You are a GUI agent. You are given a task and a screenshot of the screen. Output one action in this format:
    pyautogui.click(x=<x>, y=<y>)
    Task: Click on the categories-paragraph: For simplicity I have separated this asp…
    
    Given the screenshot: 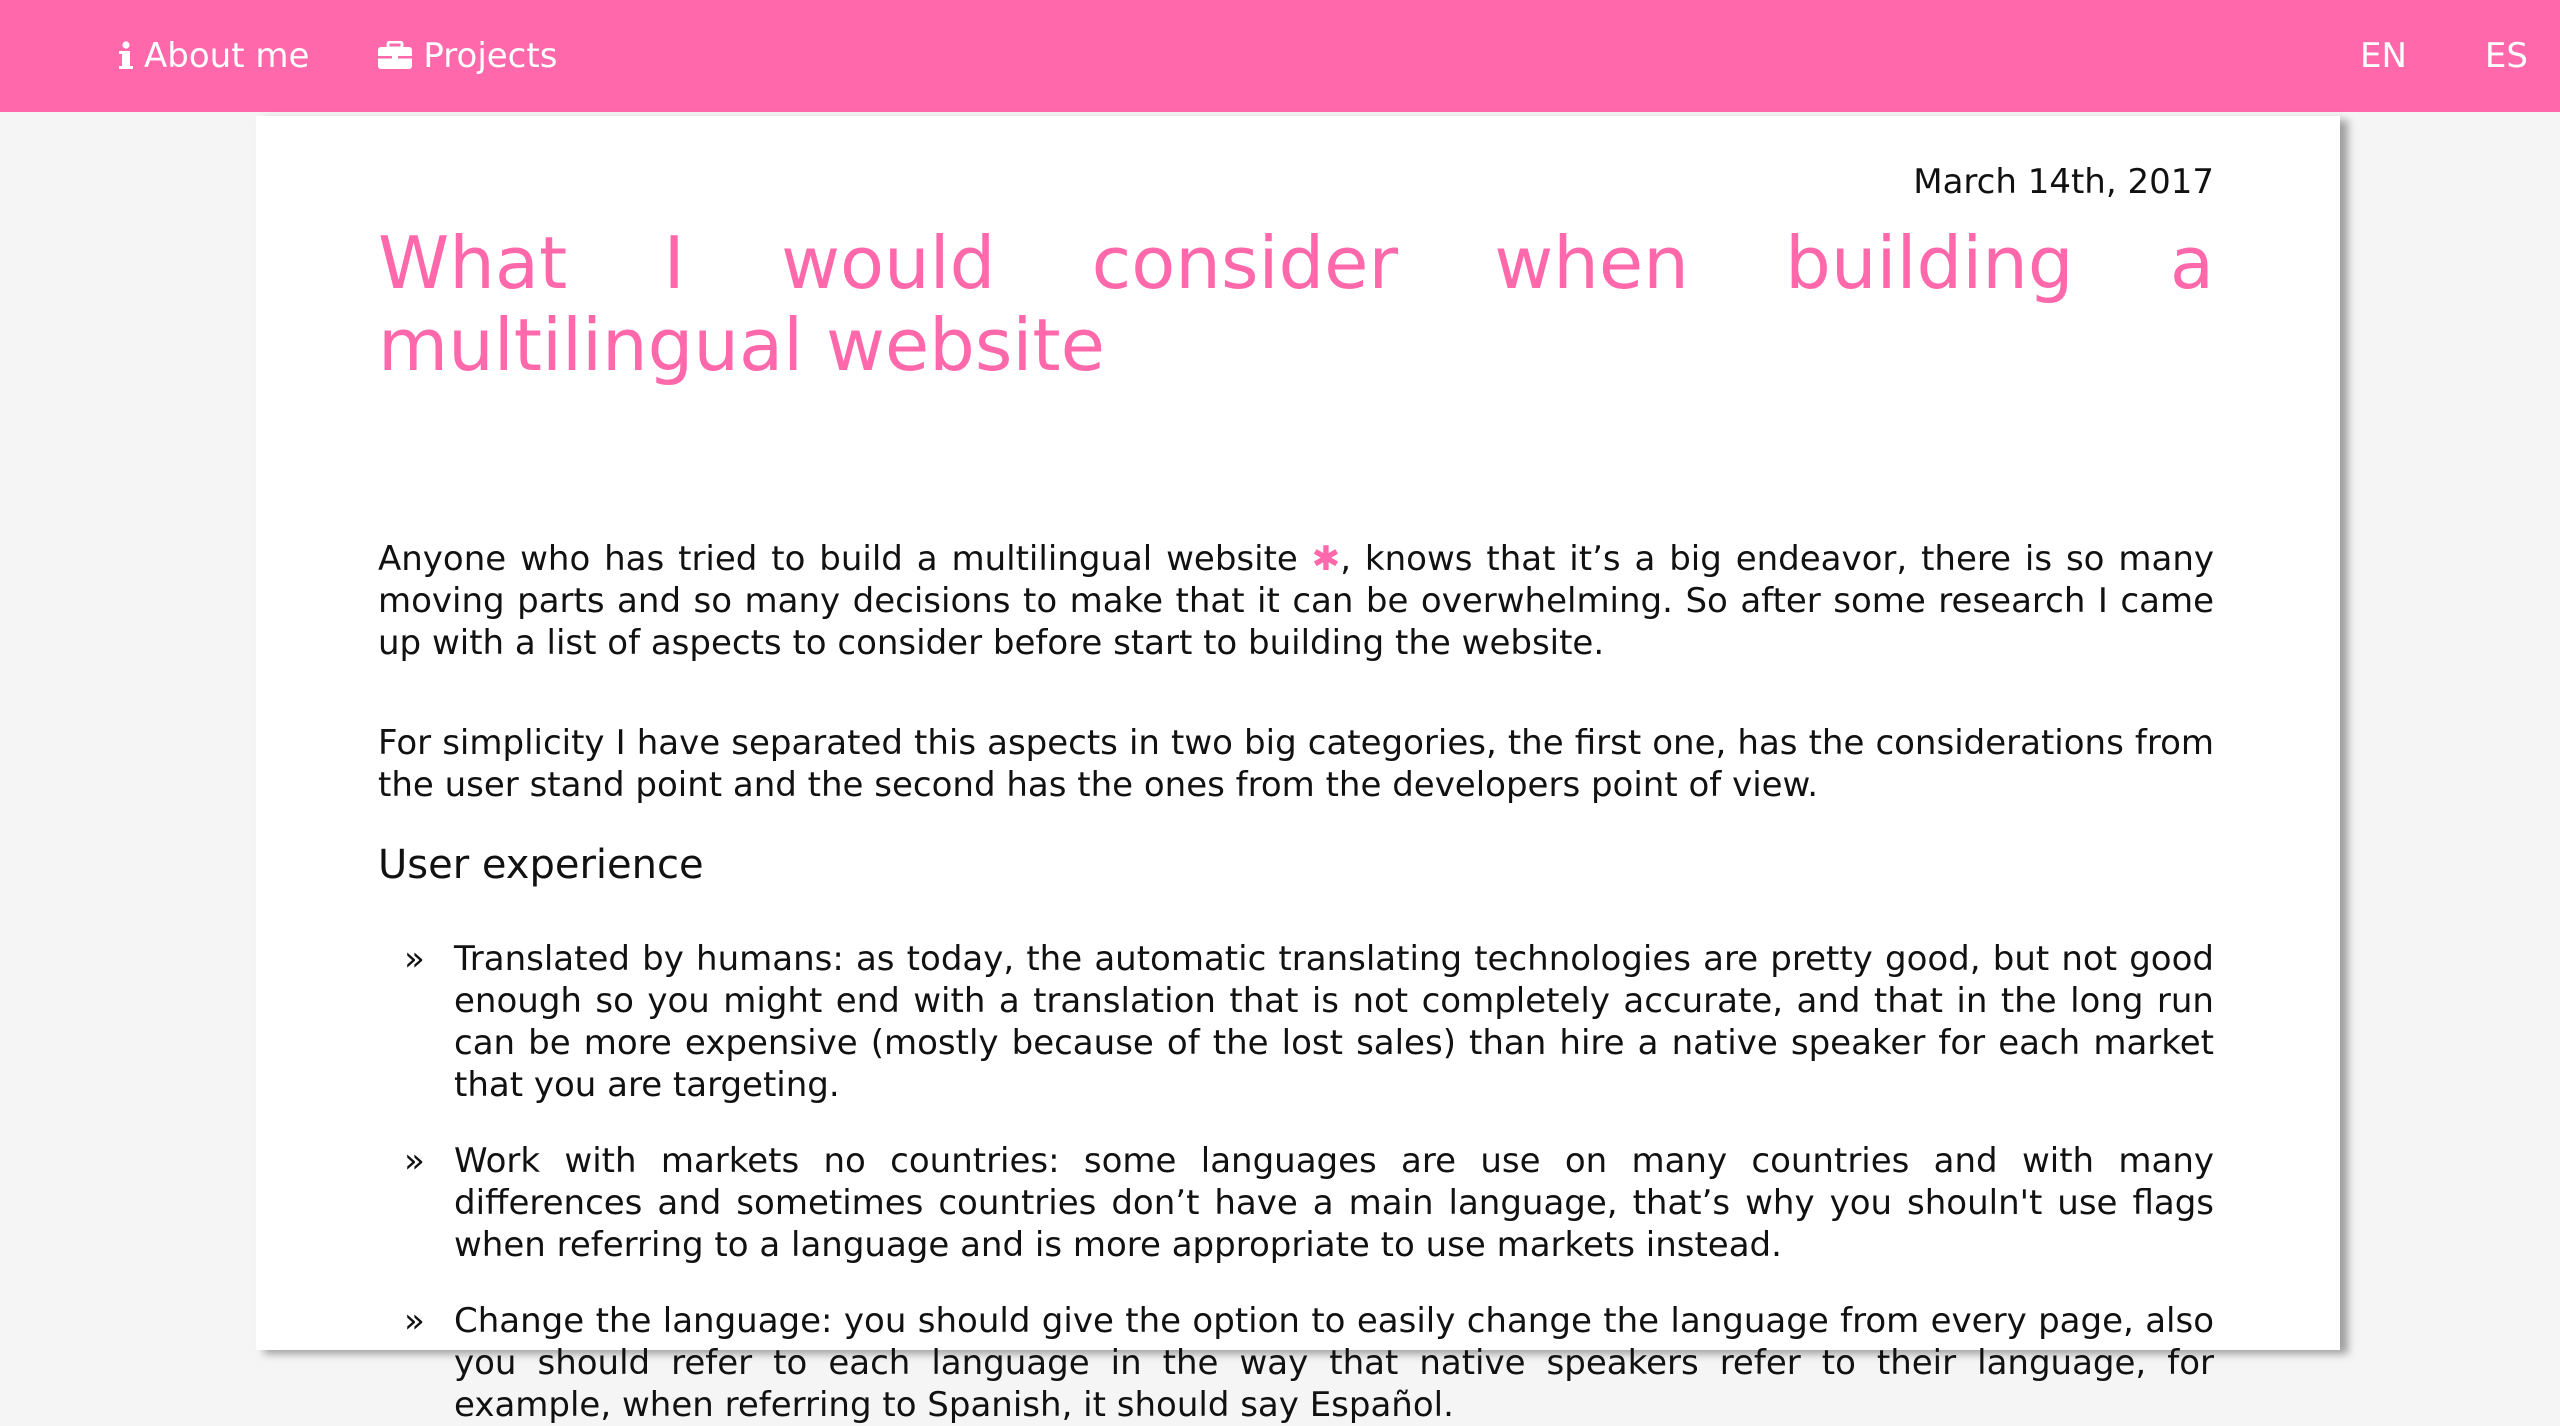 What is the action you would take?
    pyautogui.click(x=1296, y=764)
    